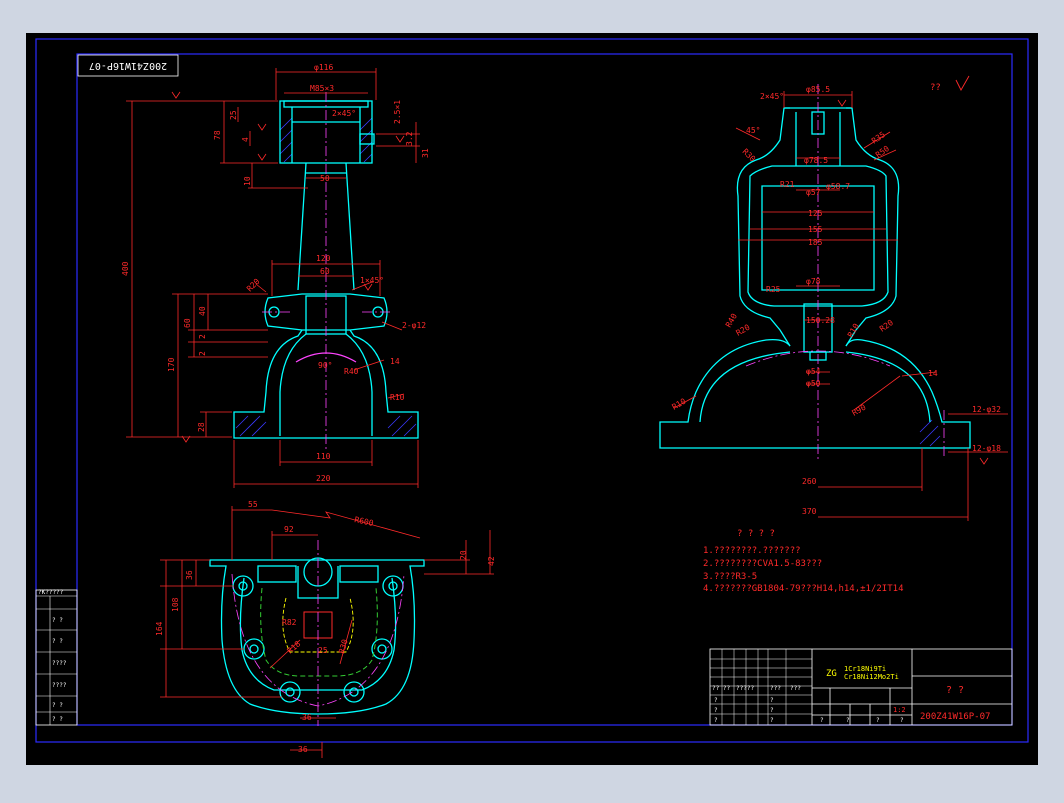  What do you see at coordinates (745, 688) in the screenshot?
I see `tb-row-label-2: ?????` at bounding box center [745, 688].